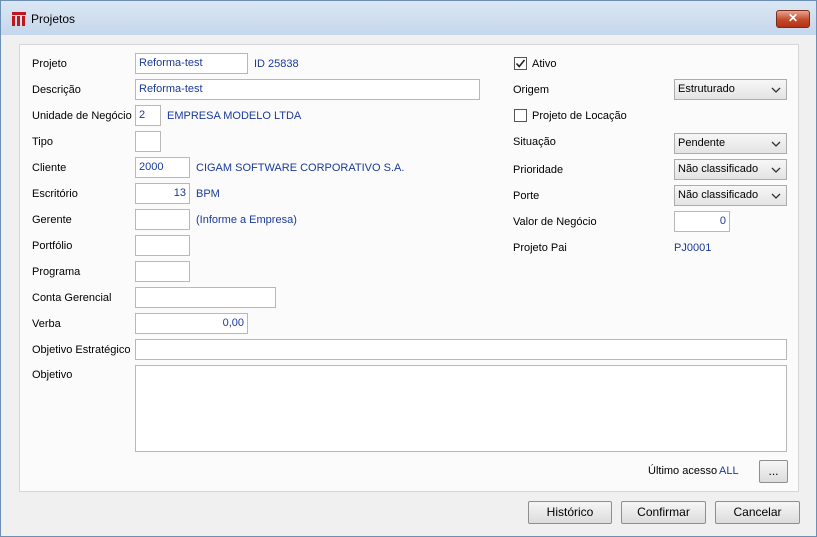  I want to click on projeto-label: Projeto, so click(49, 64).